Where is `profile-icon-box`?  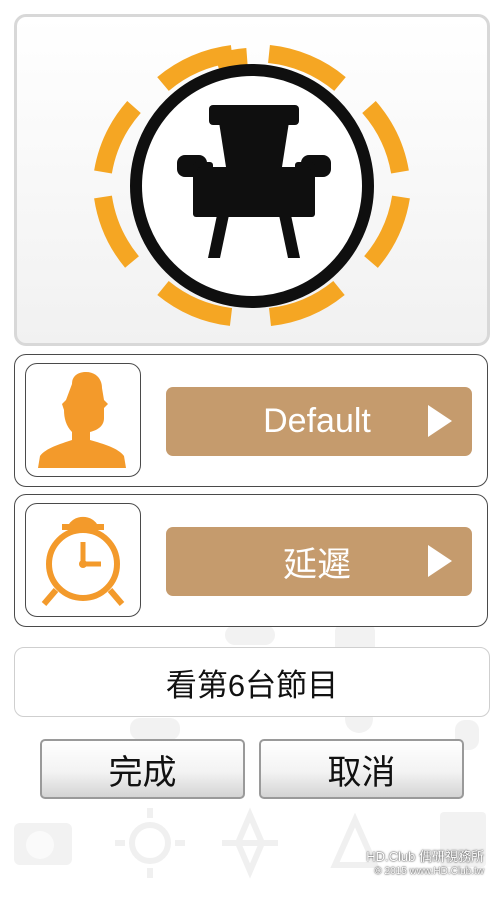 profile-icon-box is located at coordinates (83, 420).